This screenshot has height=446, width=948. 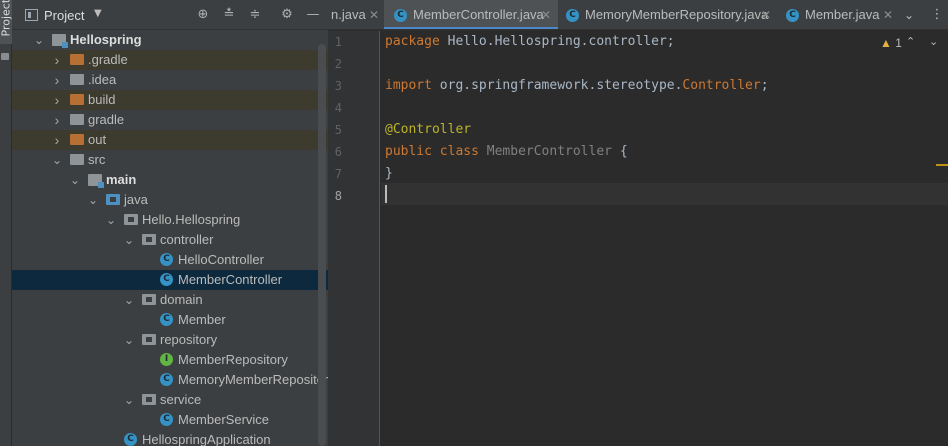 I want to click on tree-item-label: repository, so click(x=189, y=339).